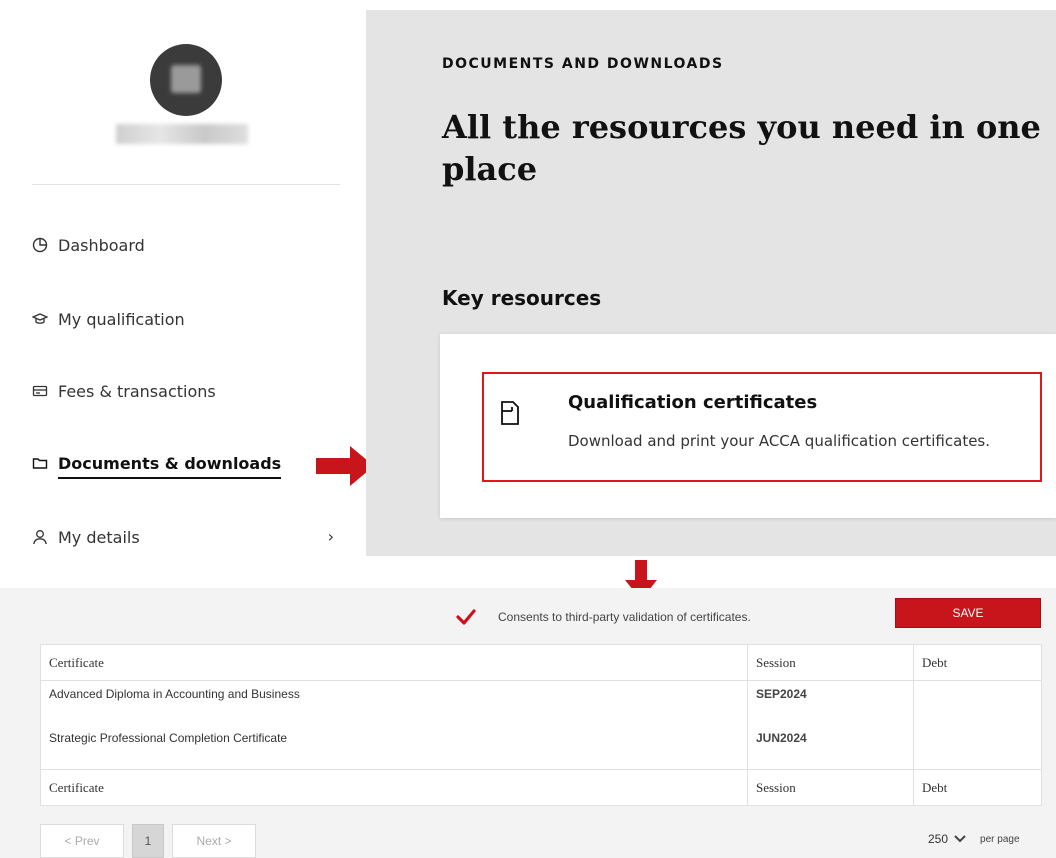 This screenshot has height=858, width=1056. Describe the element at coordinates (40, 319) in the screenshot. I see `graduation-cap-icon` at that location.